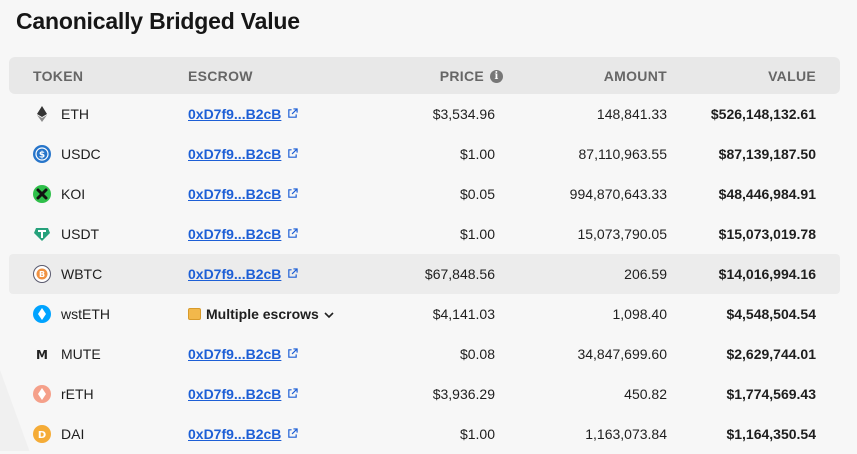 The width and height of the screenshot is (857, 454). Describe the element at coordinates (792, 76) in the screenshot. I see `header-value: VALUE` at that location.